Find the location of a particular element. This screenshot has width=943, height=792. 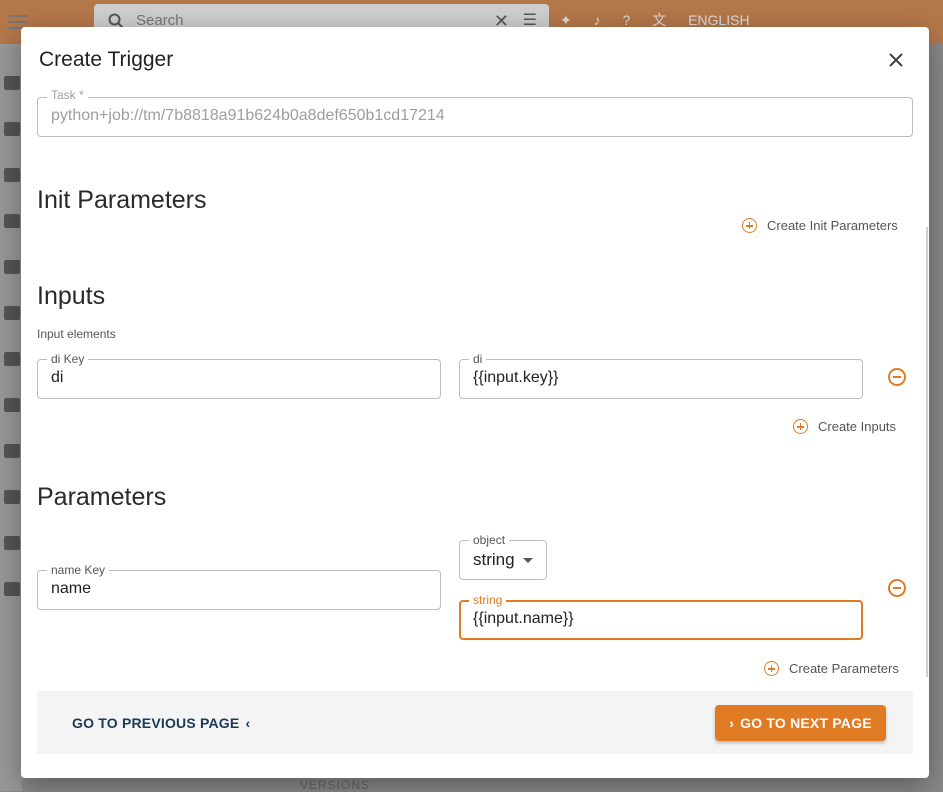

input-key-field: di Key di is located at coordinates (239, 375).